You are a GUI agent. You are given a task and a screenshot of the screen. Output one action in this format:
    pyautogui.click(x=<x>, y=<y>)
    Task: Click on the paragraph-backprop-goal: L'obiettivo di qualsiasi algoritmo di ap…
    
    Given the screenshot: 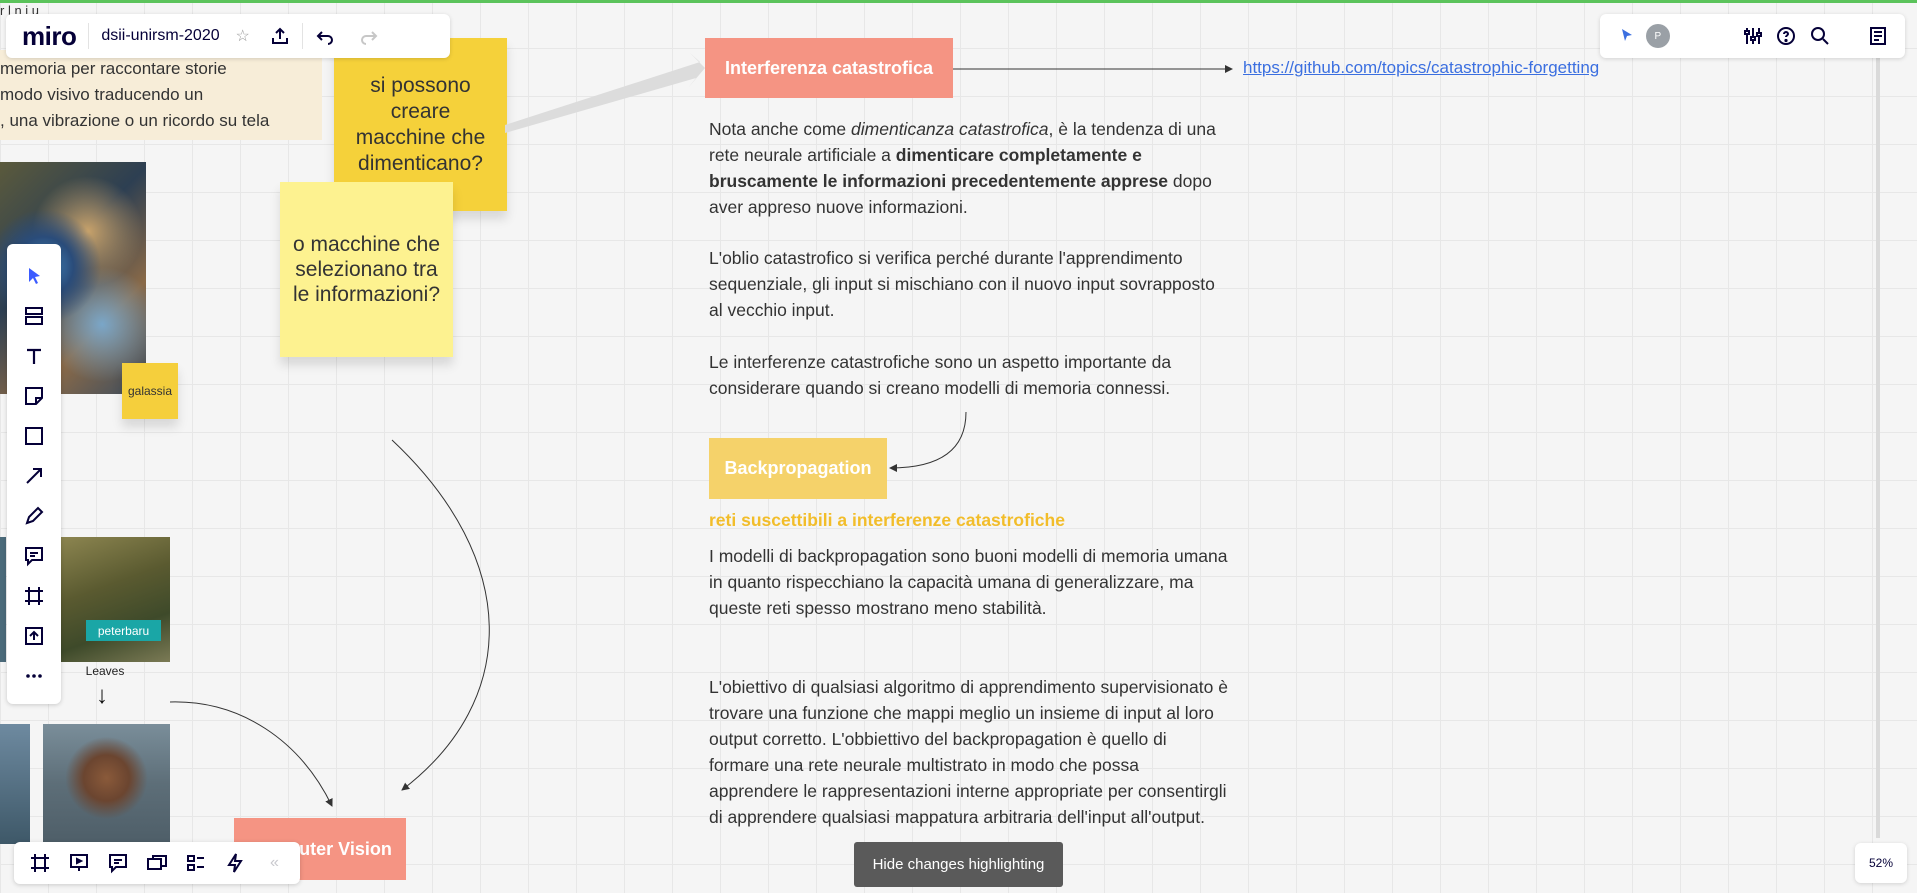 What is the action you would take?
    pyautogui.click(x=969, y=752)
    